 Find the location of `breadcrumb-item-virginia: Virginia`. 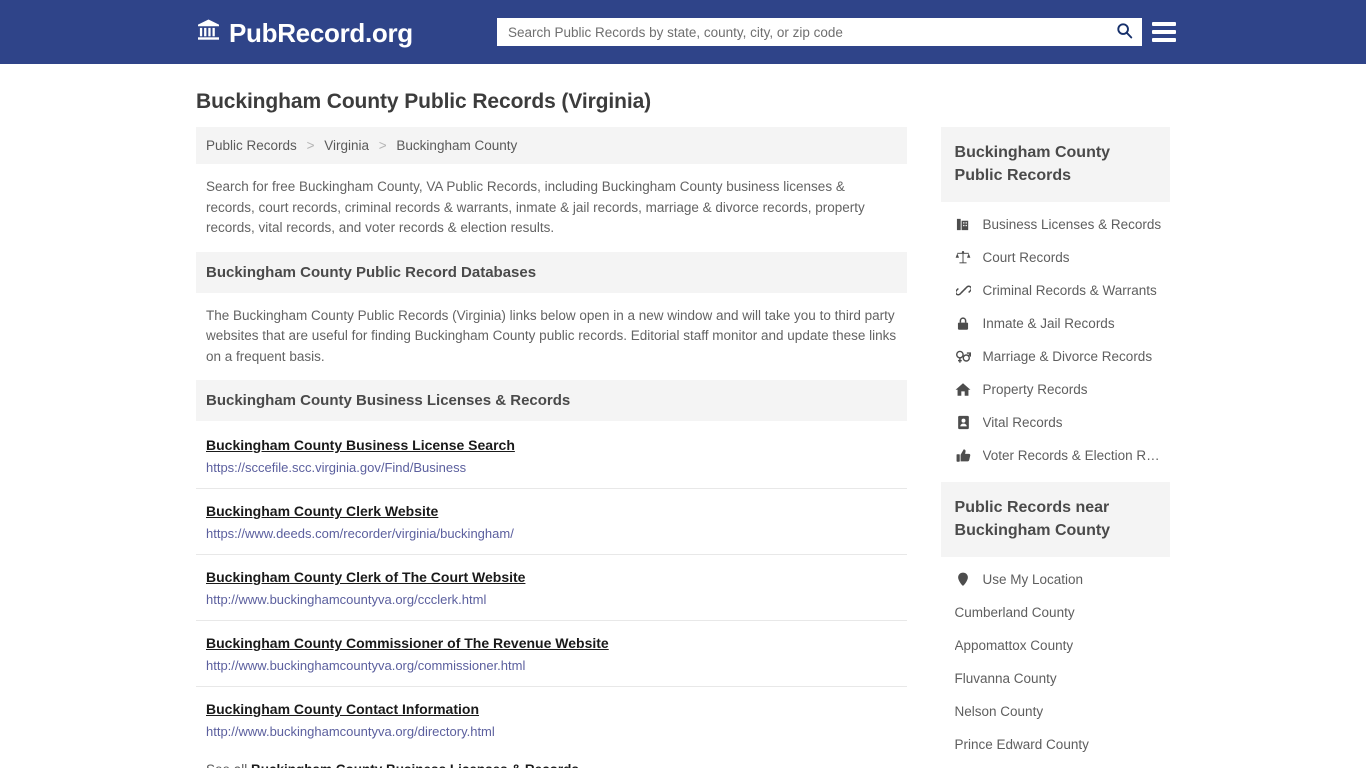

breadcrumb-item-virginia: Virginia is located at coordinates (346, 145).